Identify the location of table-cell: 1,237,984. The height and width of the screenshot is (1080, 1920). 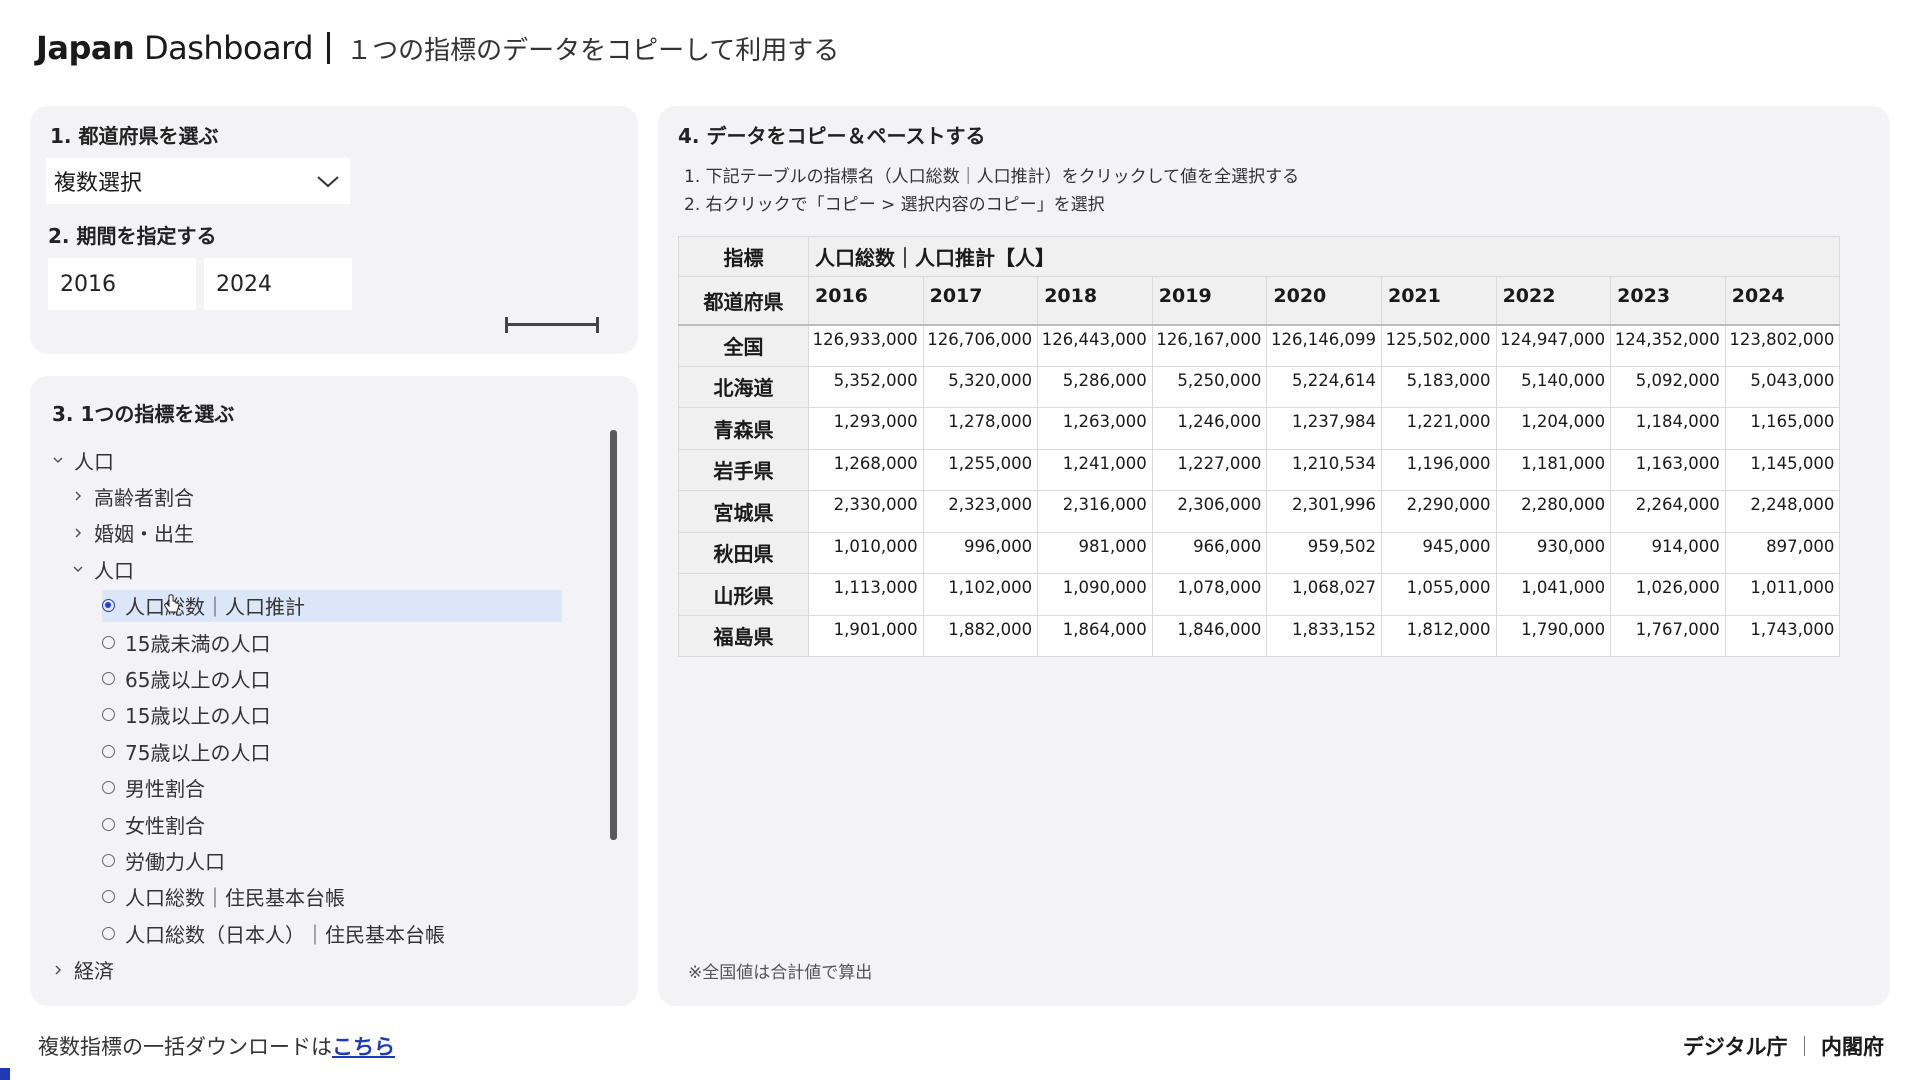
(1324, 428).